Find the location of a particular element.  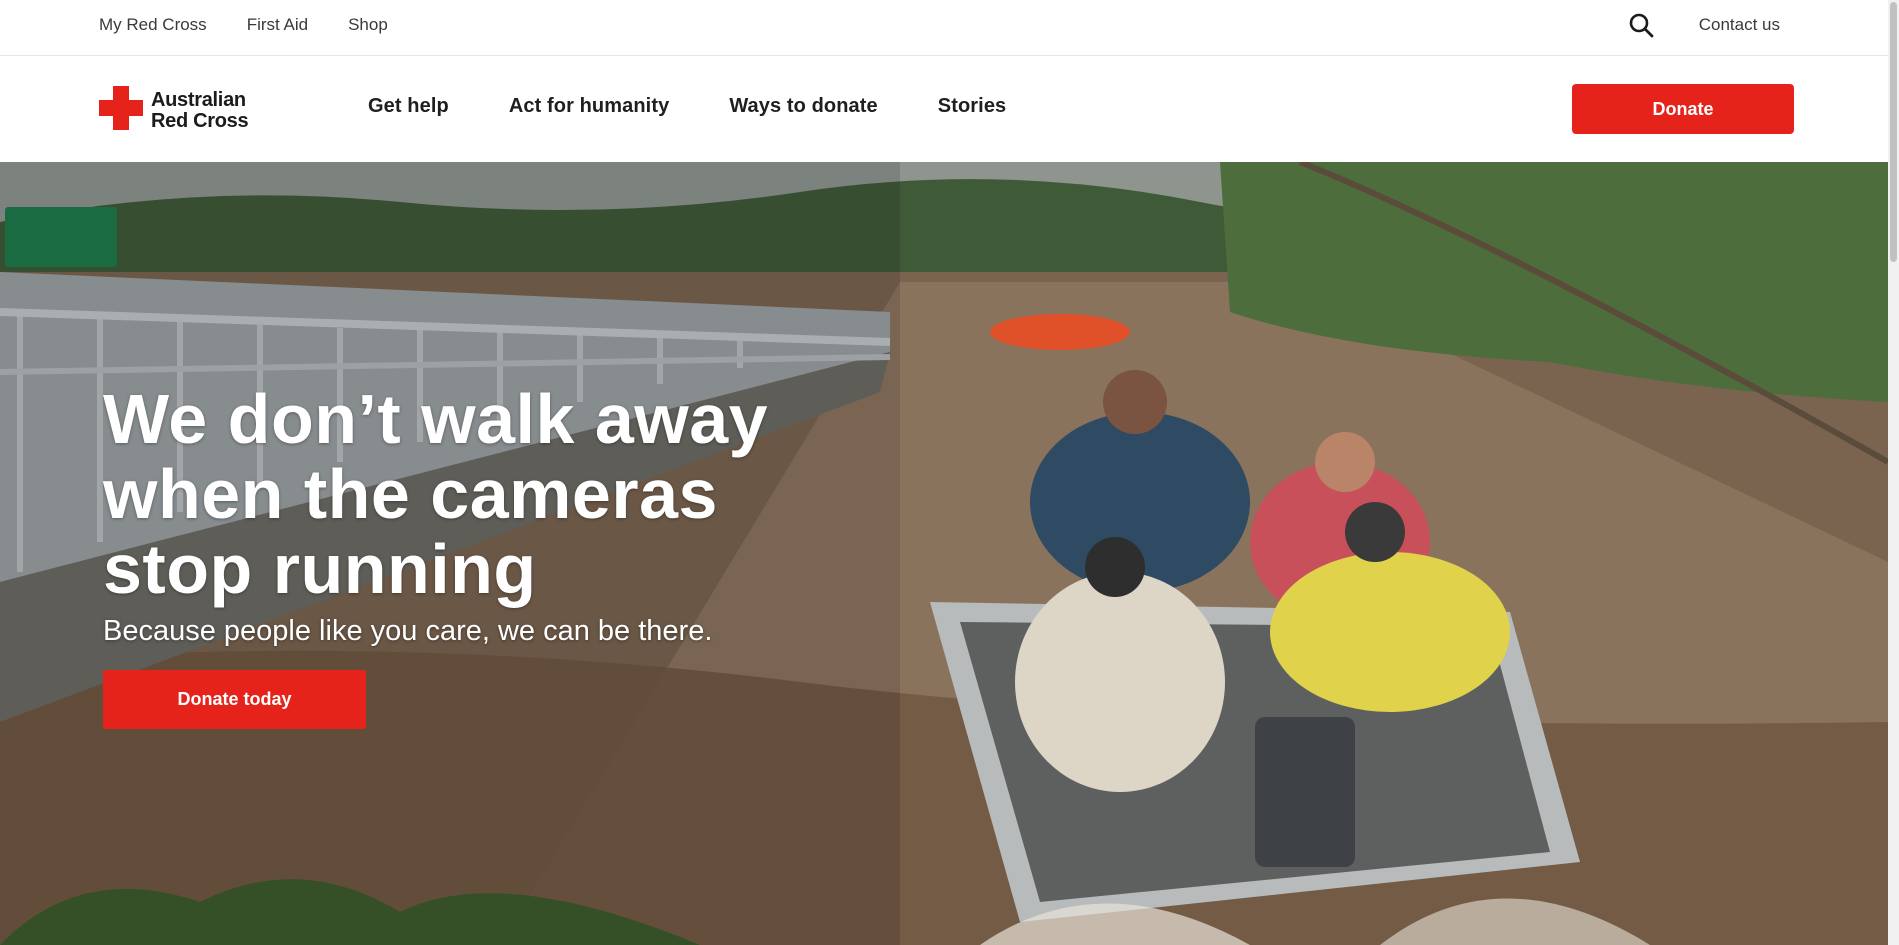

utility-right: Contact us is located at coordinates (1703, 25).